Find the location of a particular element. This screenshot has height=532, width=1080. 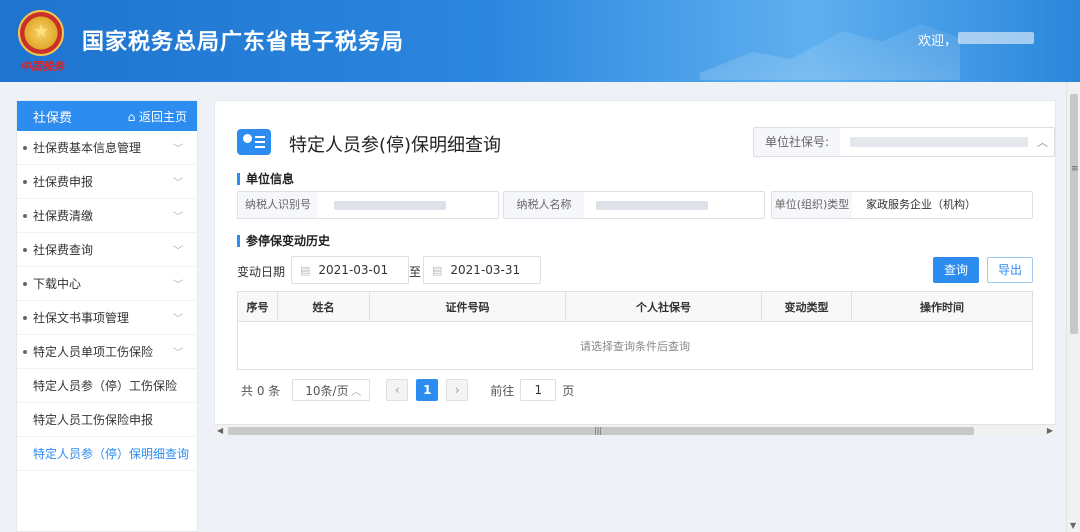

chevron-left-icon: ‹ is located at coordinates (397, 390).